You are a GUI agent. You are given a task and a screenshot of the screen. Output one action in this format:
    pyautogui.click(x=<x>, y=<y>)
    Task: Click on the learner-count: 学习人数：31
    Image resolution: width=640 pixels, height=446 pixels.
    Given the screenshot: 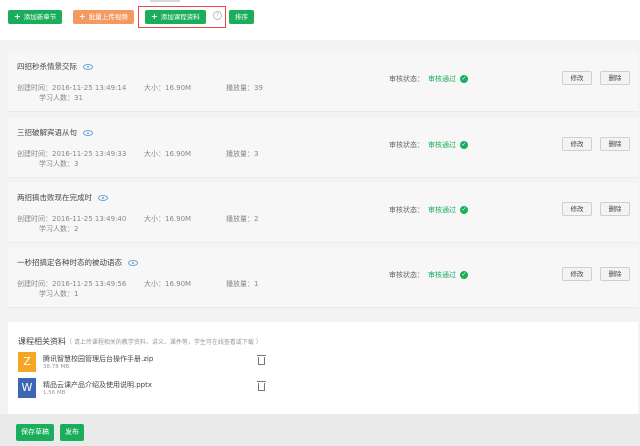 What is the action you would take?
    pyautogui.click(x=61, y=98)
    